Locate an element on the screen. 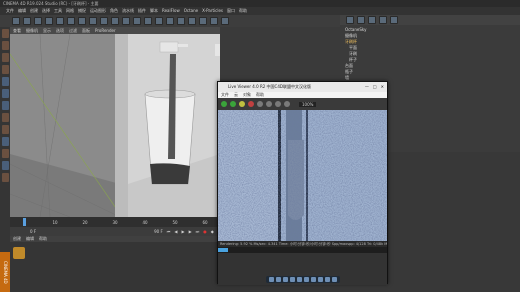 This screenshot has width=520, height=292. send-scene-icon is located at coordinates (224, 104).